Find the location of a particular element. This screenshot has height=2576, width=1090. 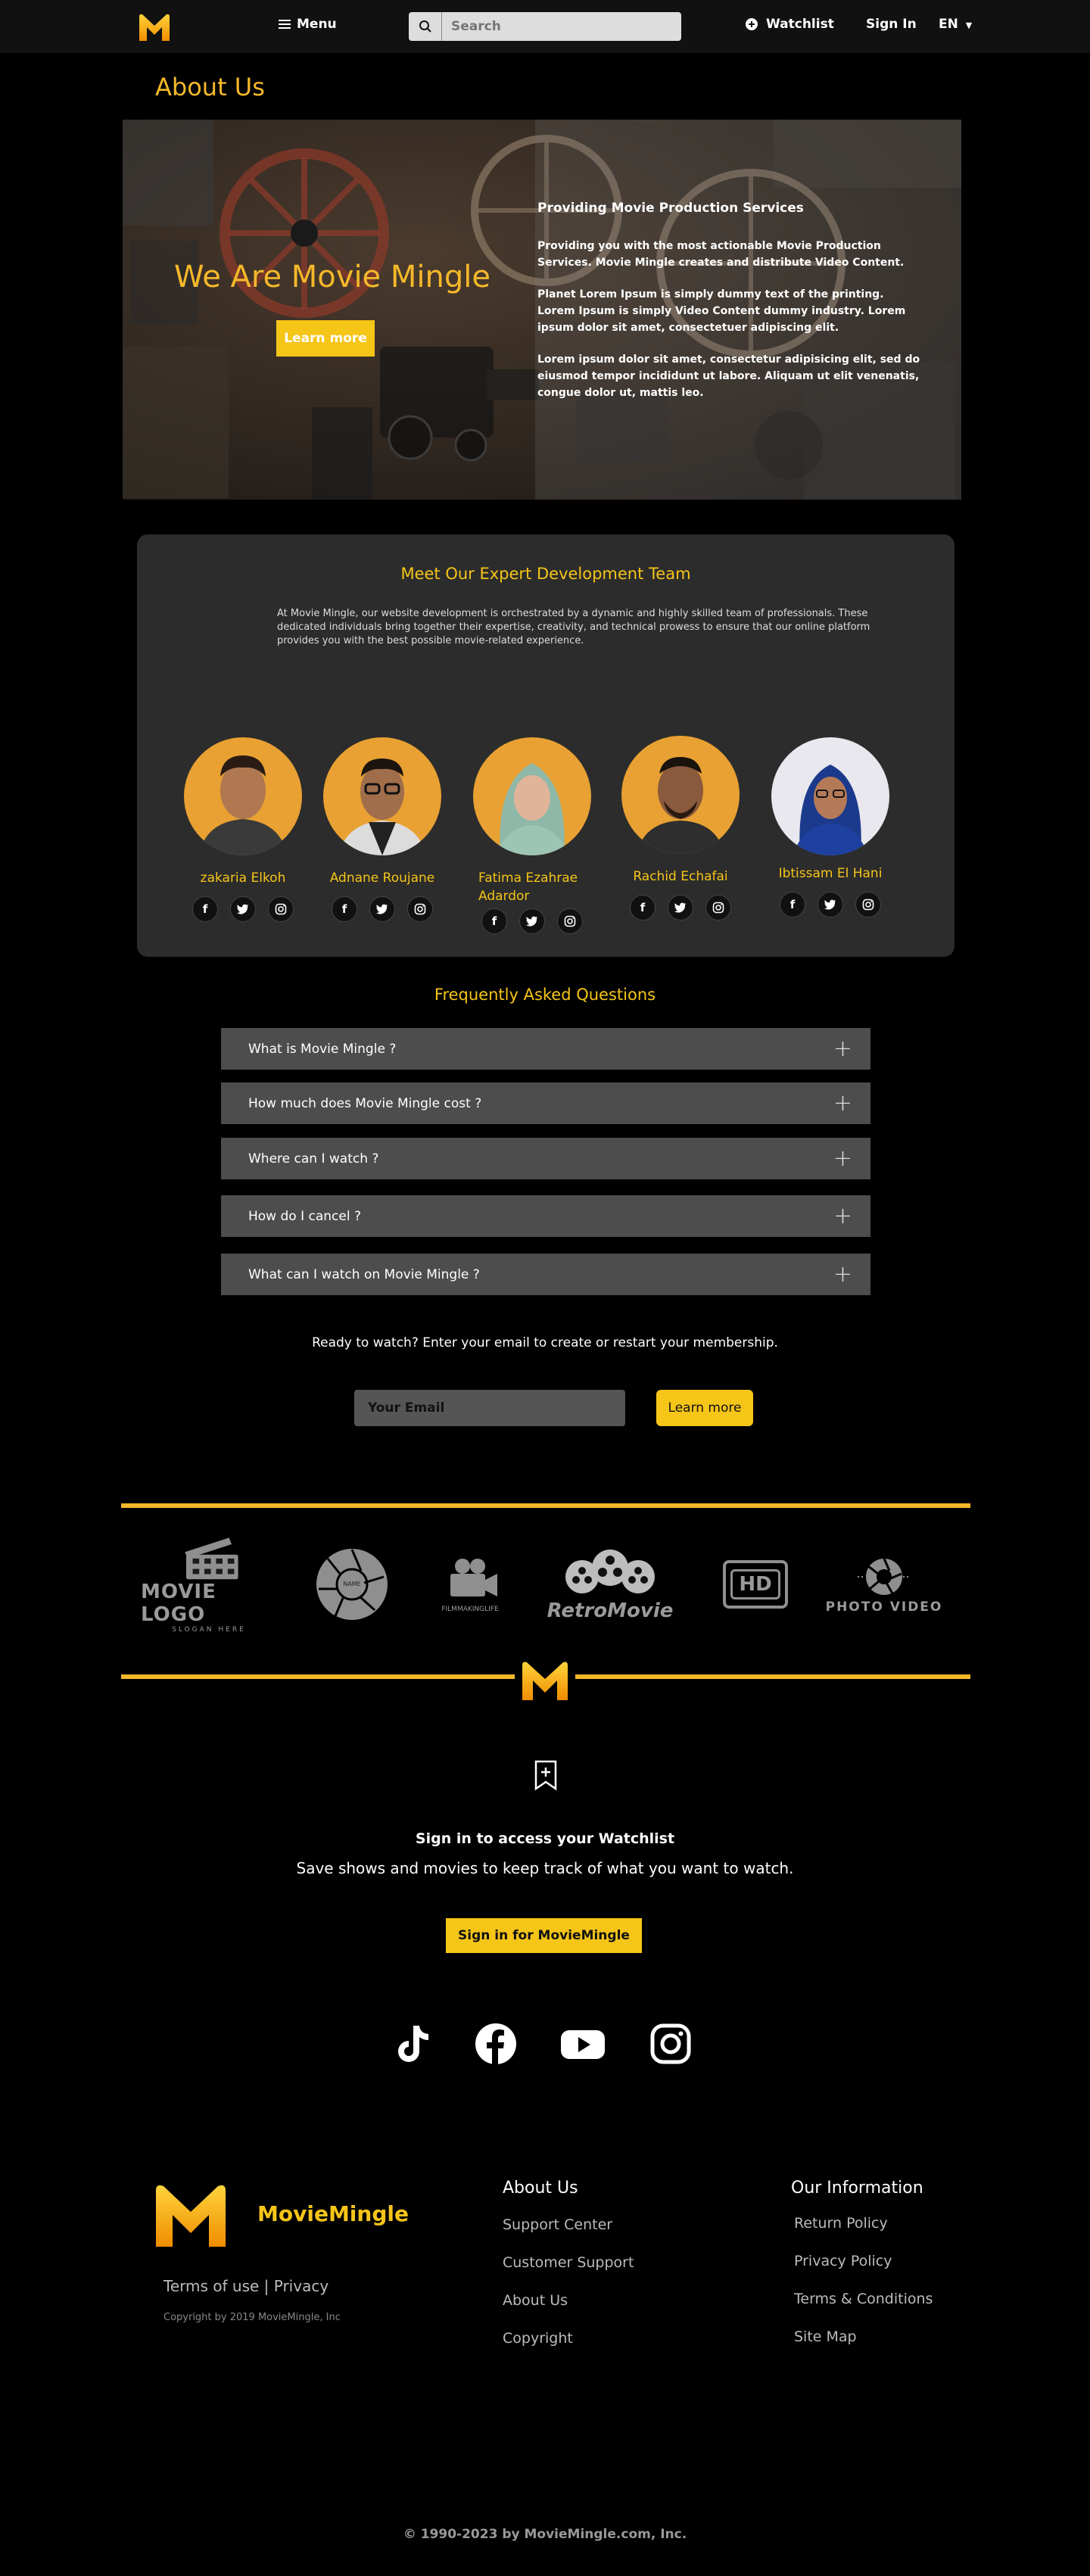

search-bar is located at coordinates (545, 26).